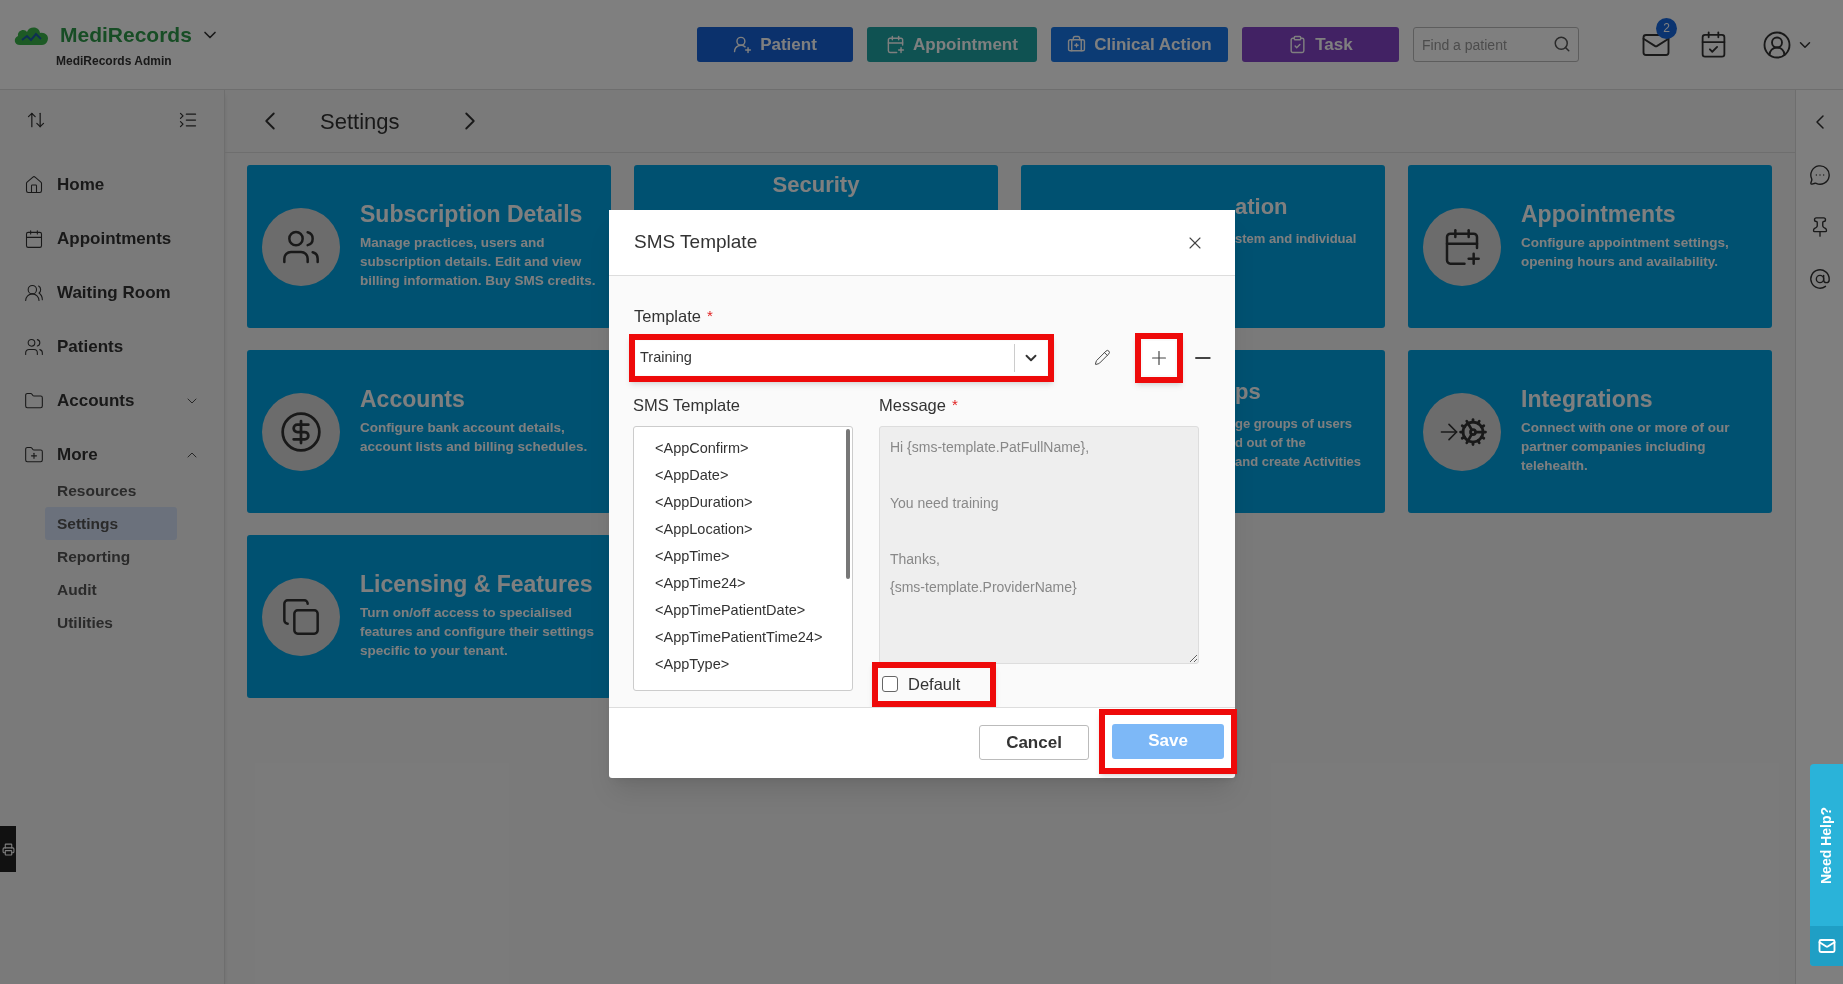  What do you see at coordinates (816, 185) in the screenshot?
I see `card-title: Security` at bounding box center [816, 185].